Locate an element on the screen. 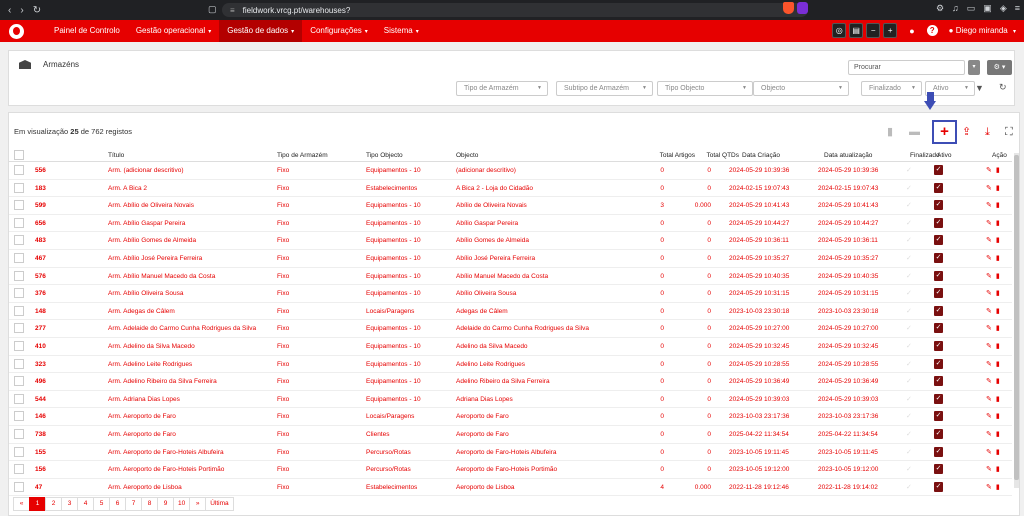 The width and height of the screenshot is (1024, 516). extensions-icon: ⚙ is located at coordinates (940, 8).